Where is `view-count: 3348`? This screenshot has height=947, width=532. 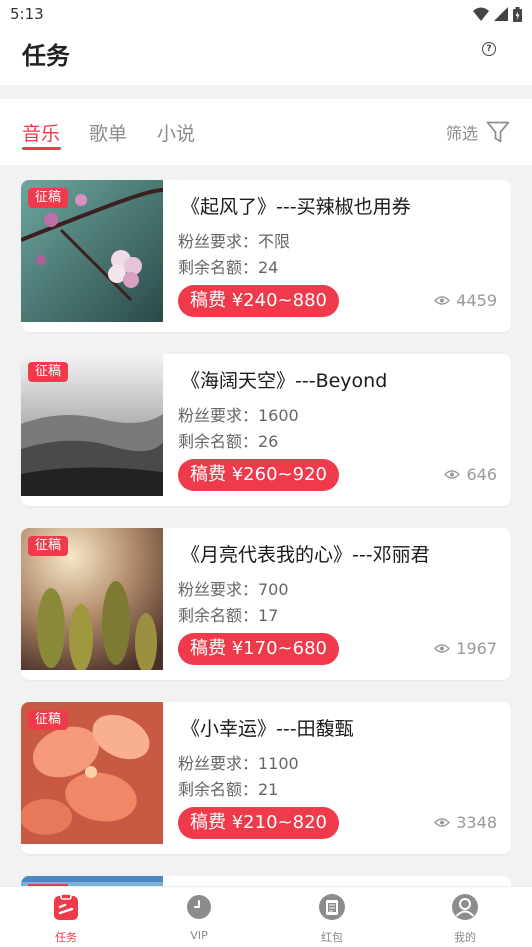
view-count: 3348 is located at coordinates (465, 822).